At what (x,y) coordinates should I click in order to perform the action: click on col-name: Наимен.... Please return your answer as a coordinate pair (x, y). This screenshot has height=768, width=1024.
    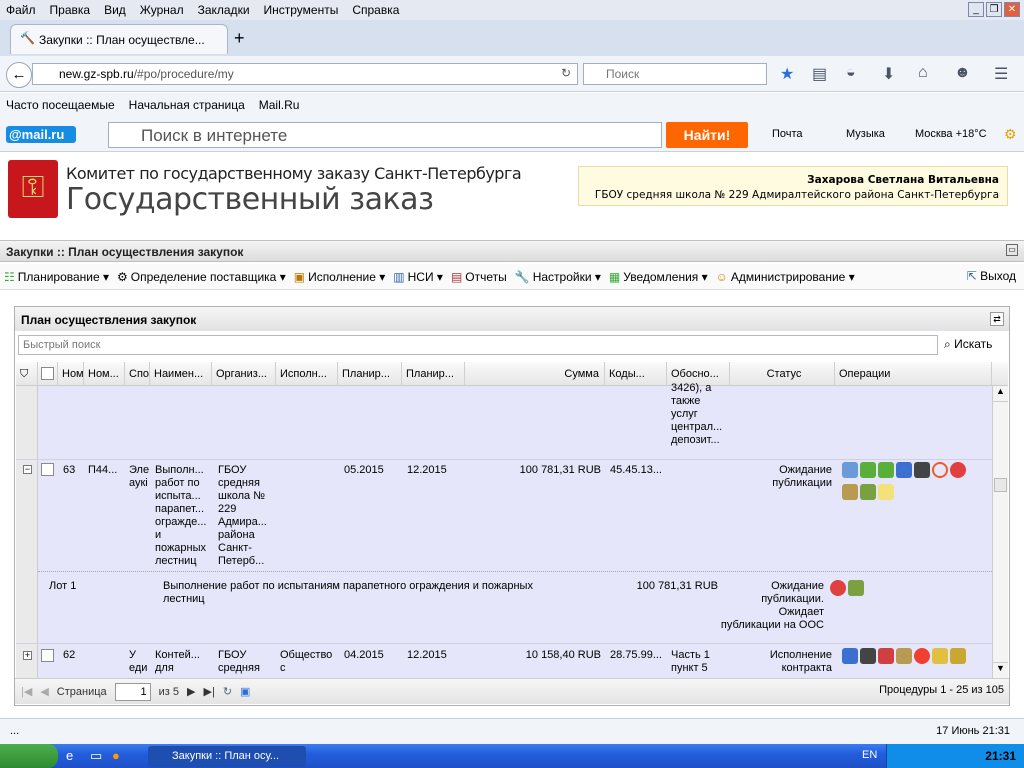
    Looking at the image, I should click on (181, 374).